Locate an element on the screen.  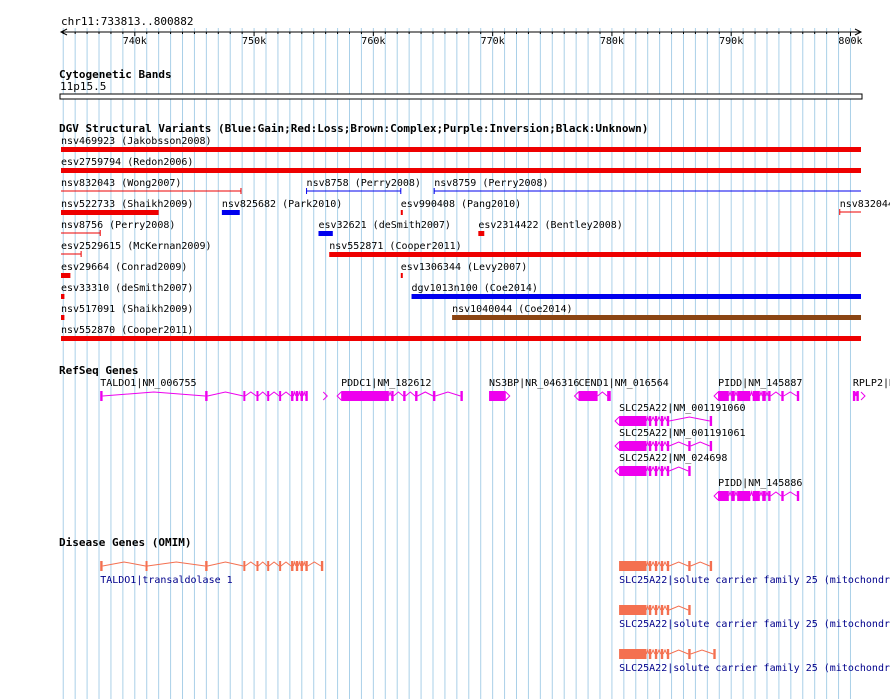
refseq-gene: PIDD|NM_145887 is located at coordinates (757, 389).